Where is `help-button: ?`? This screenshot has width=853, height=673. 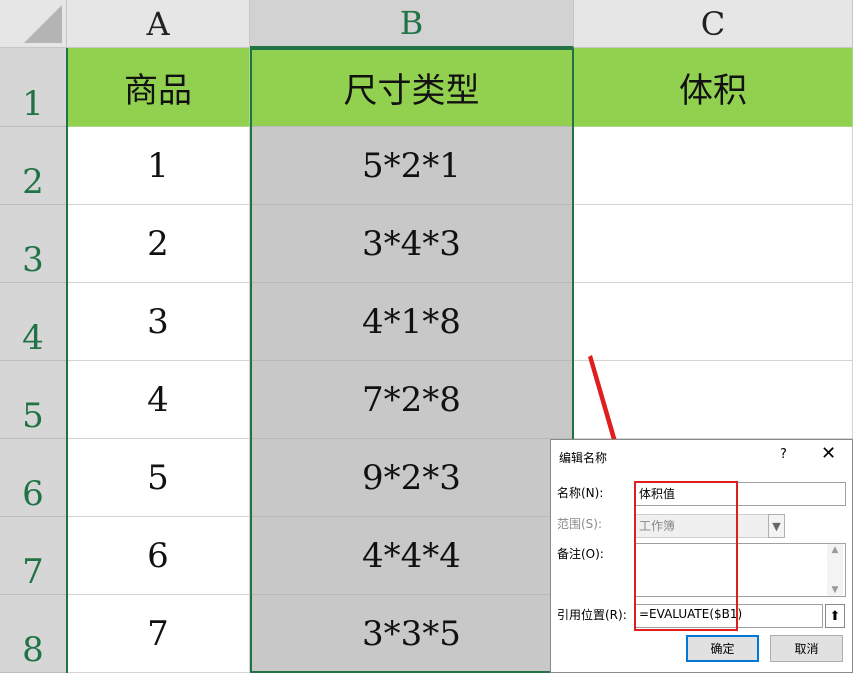 help-button: ? is located at coordinates (783, 454).